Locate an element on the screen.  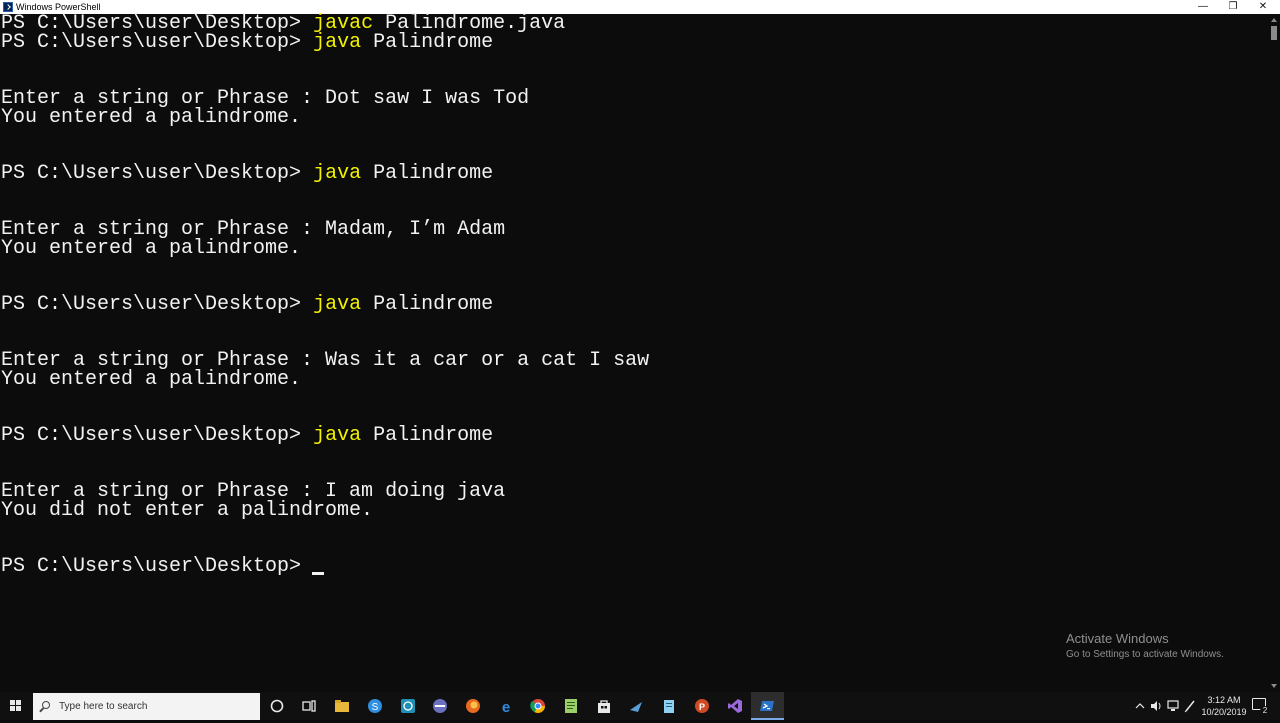
clock-time: 3:12 AM is located at coordinates (1224, 700).